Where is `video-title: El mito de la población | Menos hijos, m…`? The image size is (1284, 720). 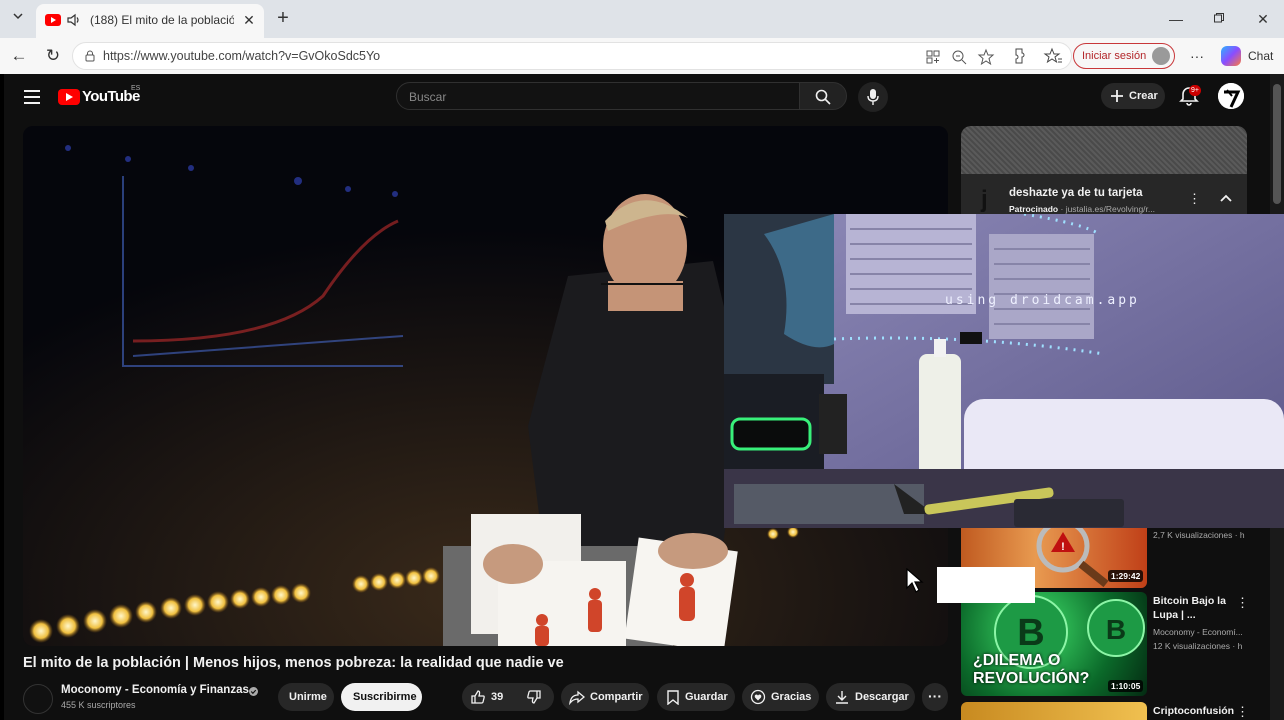 video-title: El mito de la población | Menos hijos, m… is located at coordinates (293, 663).